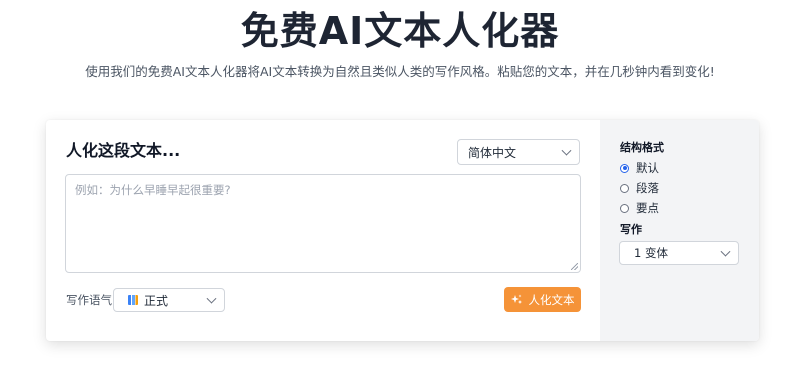 Image resolution: width=800 pixels, height=384 pixels. What do you see at coordinates (492, 152) in the screenshot?
I see `language-select-value: 简体中文` at bounding box center [492, 152].